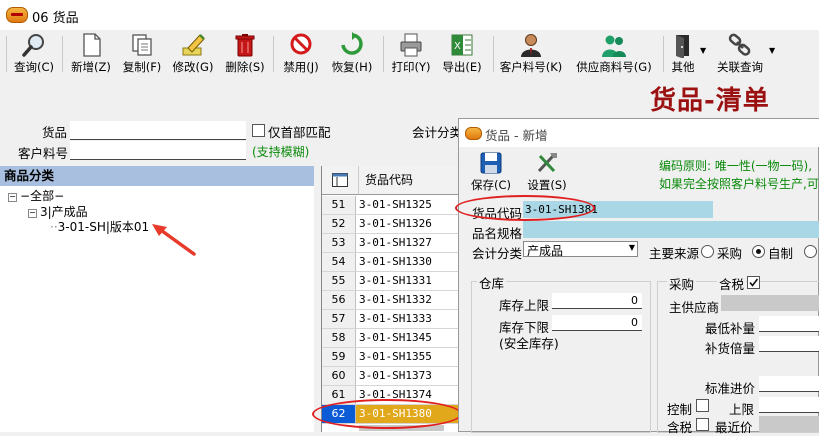 The height and width of the screenshot is (436, 819). Describe the element at coordinates (174, 240) in the screenshot. I see `annotation-arrow-icon` at that location.